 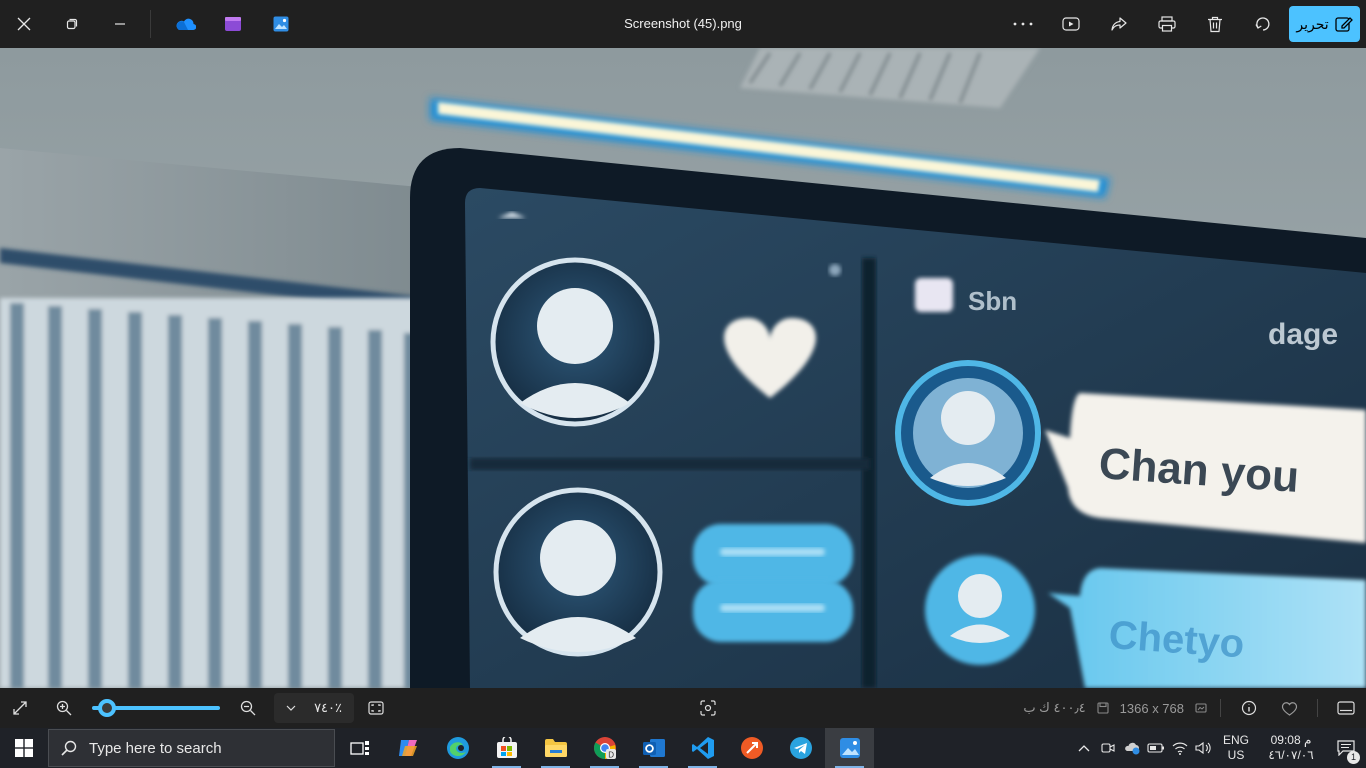 I want to click on visual-search-button, so click(x=708, y=708).